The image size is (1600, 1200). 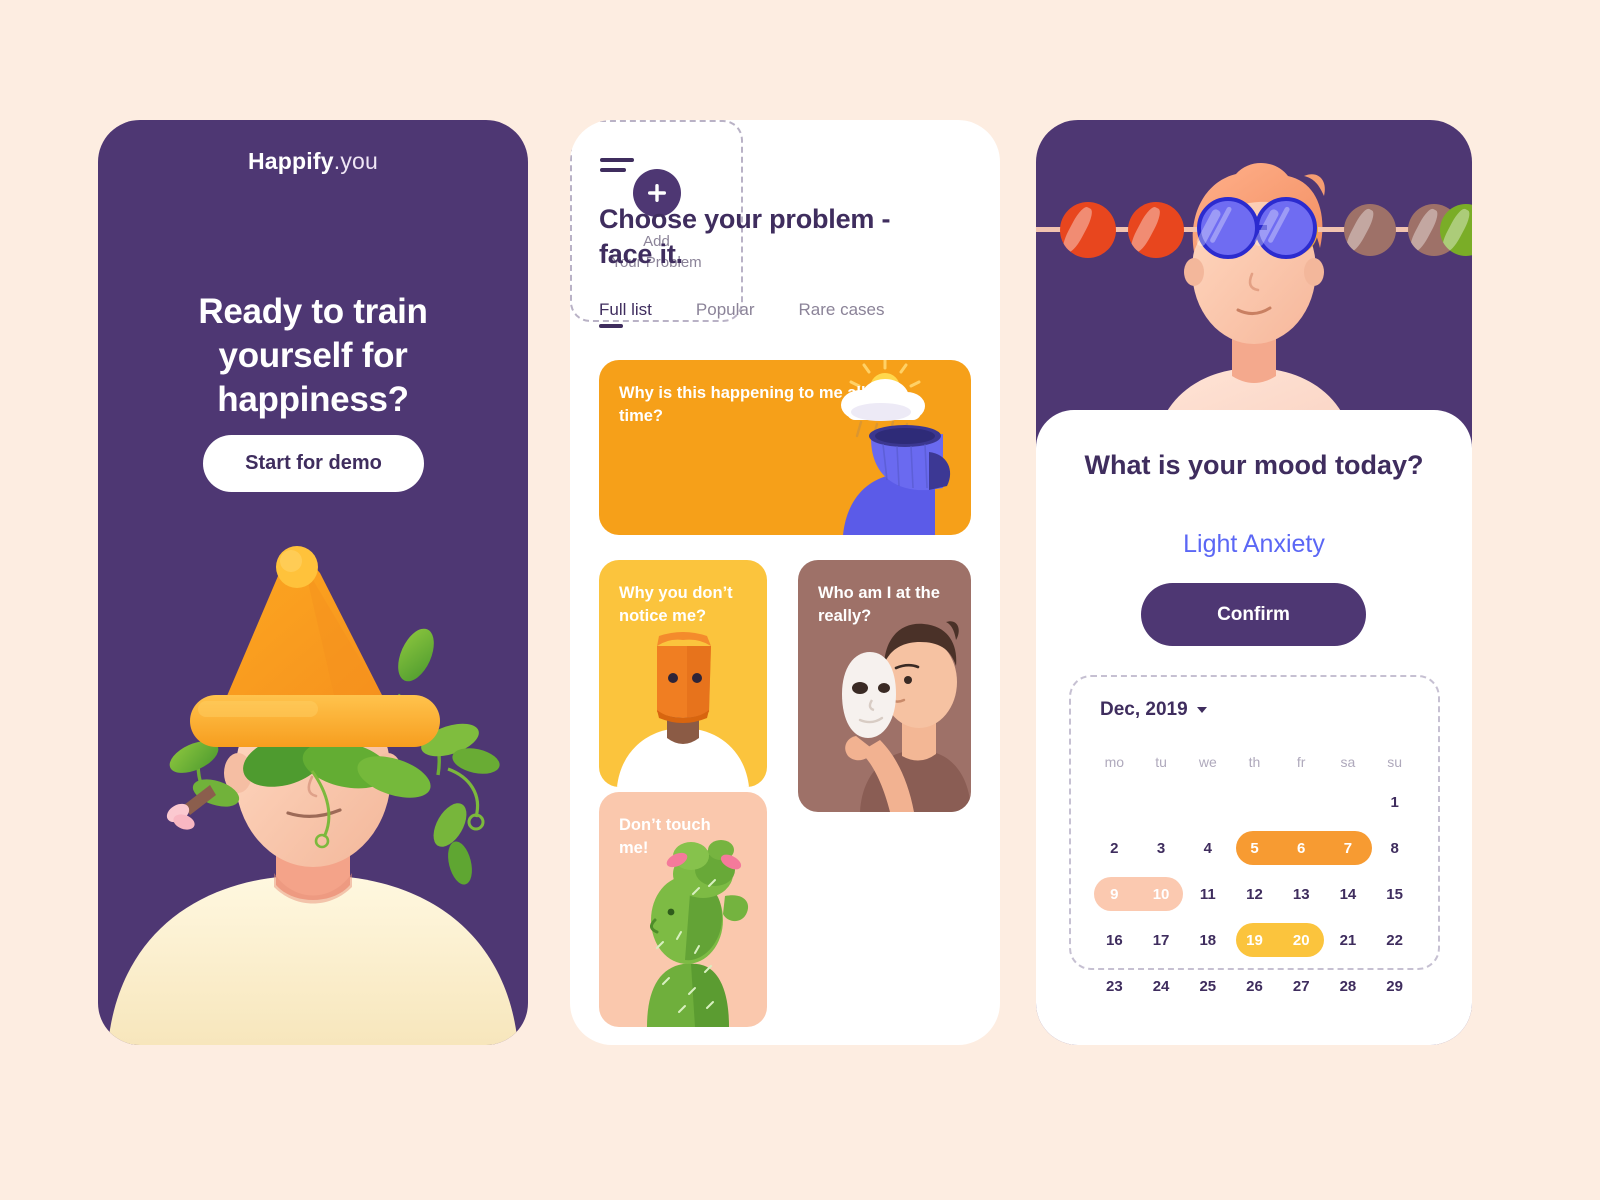 What do you see at coordinates (1114, 894) in the screenshot?
I see `calendar-day-9: 9` at bounding box center [1114, 894].